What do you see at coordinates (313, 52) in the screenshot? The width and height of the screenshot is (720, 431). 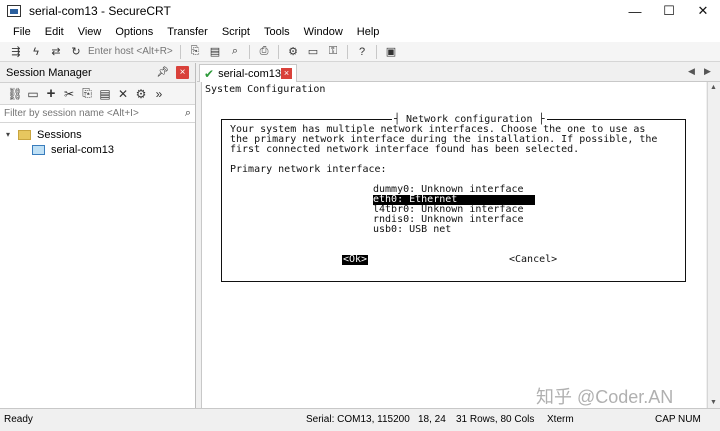 I see `keymap-icon: ▭` at bounding box center [313, 52].